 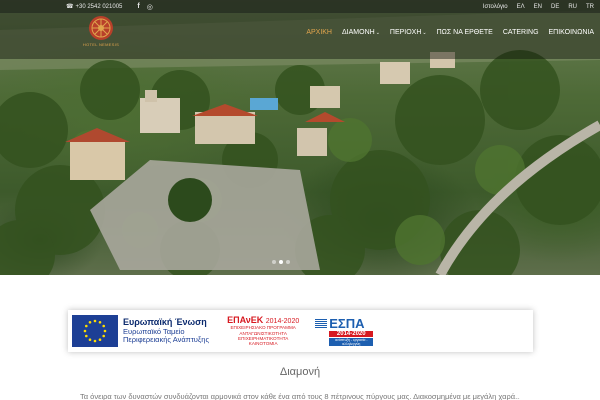 I want to click on top-bar-right: Ιστολόγιο ΕΛ EN DE RU TR, so click(x=538, y=7).